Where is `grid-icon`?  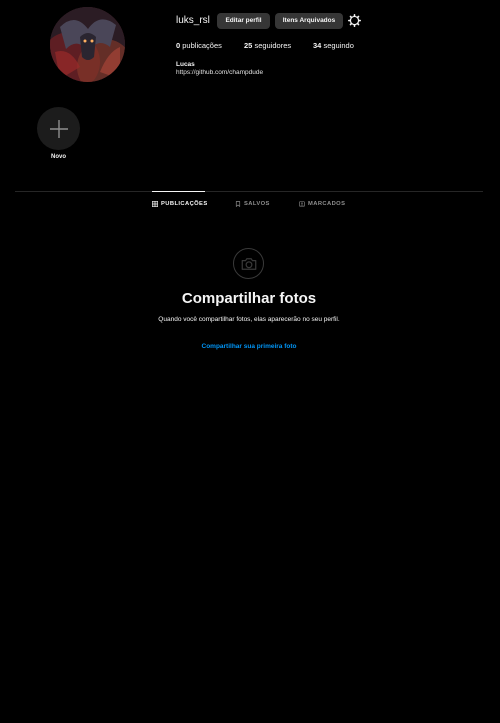
grid-icon is located at coordinates (155, 204).